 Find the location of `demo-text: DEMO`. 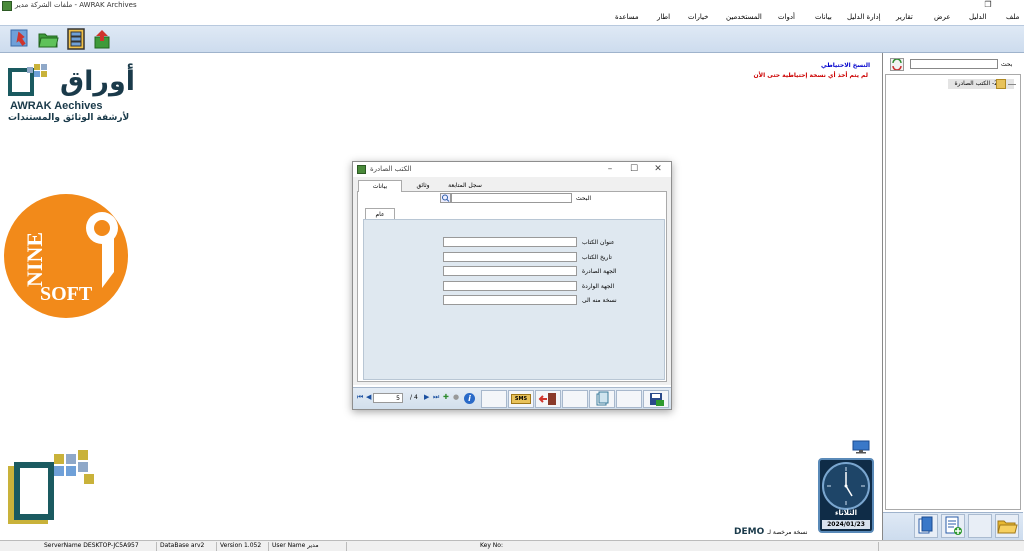

demo-text: DEMO is located at coordinates (749, 532).